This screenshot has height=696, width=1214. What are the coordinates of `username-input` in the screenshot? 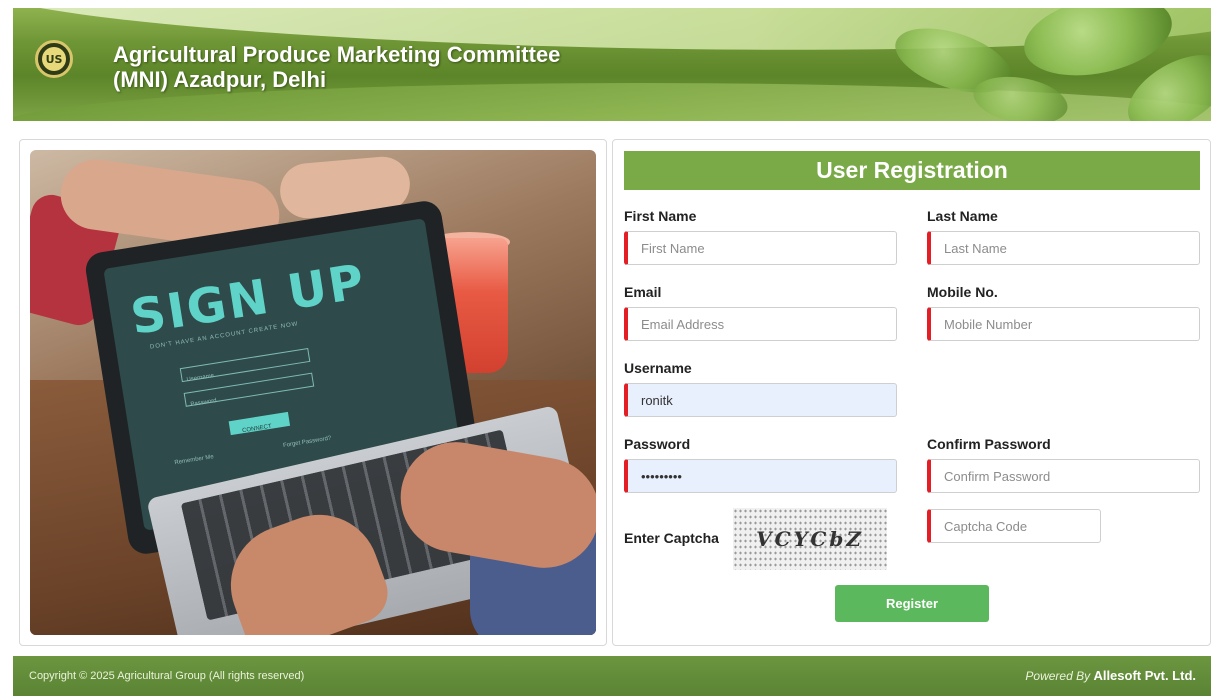 It's located at (760, 400).